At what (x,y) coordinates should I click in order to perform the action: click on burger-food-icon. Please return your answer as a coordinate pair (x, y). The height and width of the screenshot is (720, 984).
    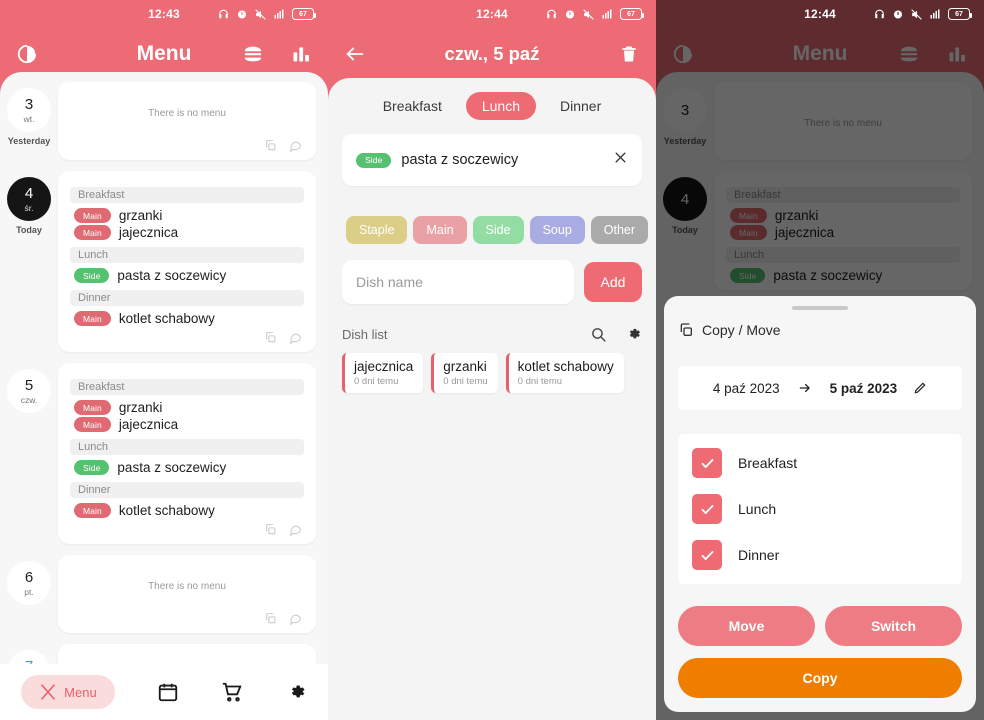
    Looking at the image, I should click on (253, 54).